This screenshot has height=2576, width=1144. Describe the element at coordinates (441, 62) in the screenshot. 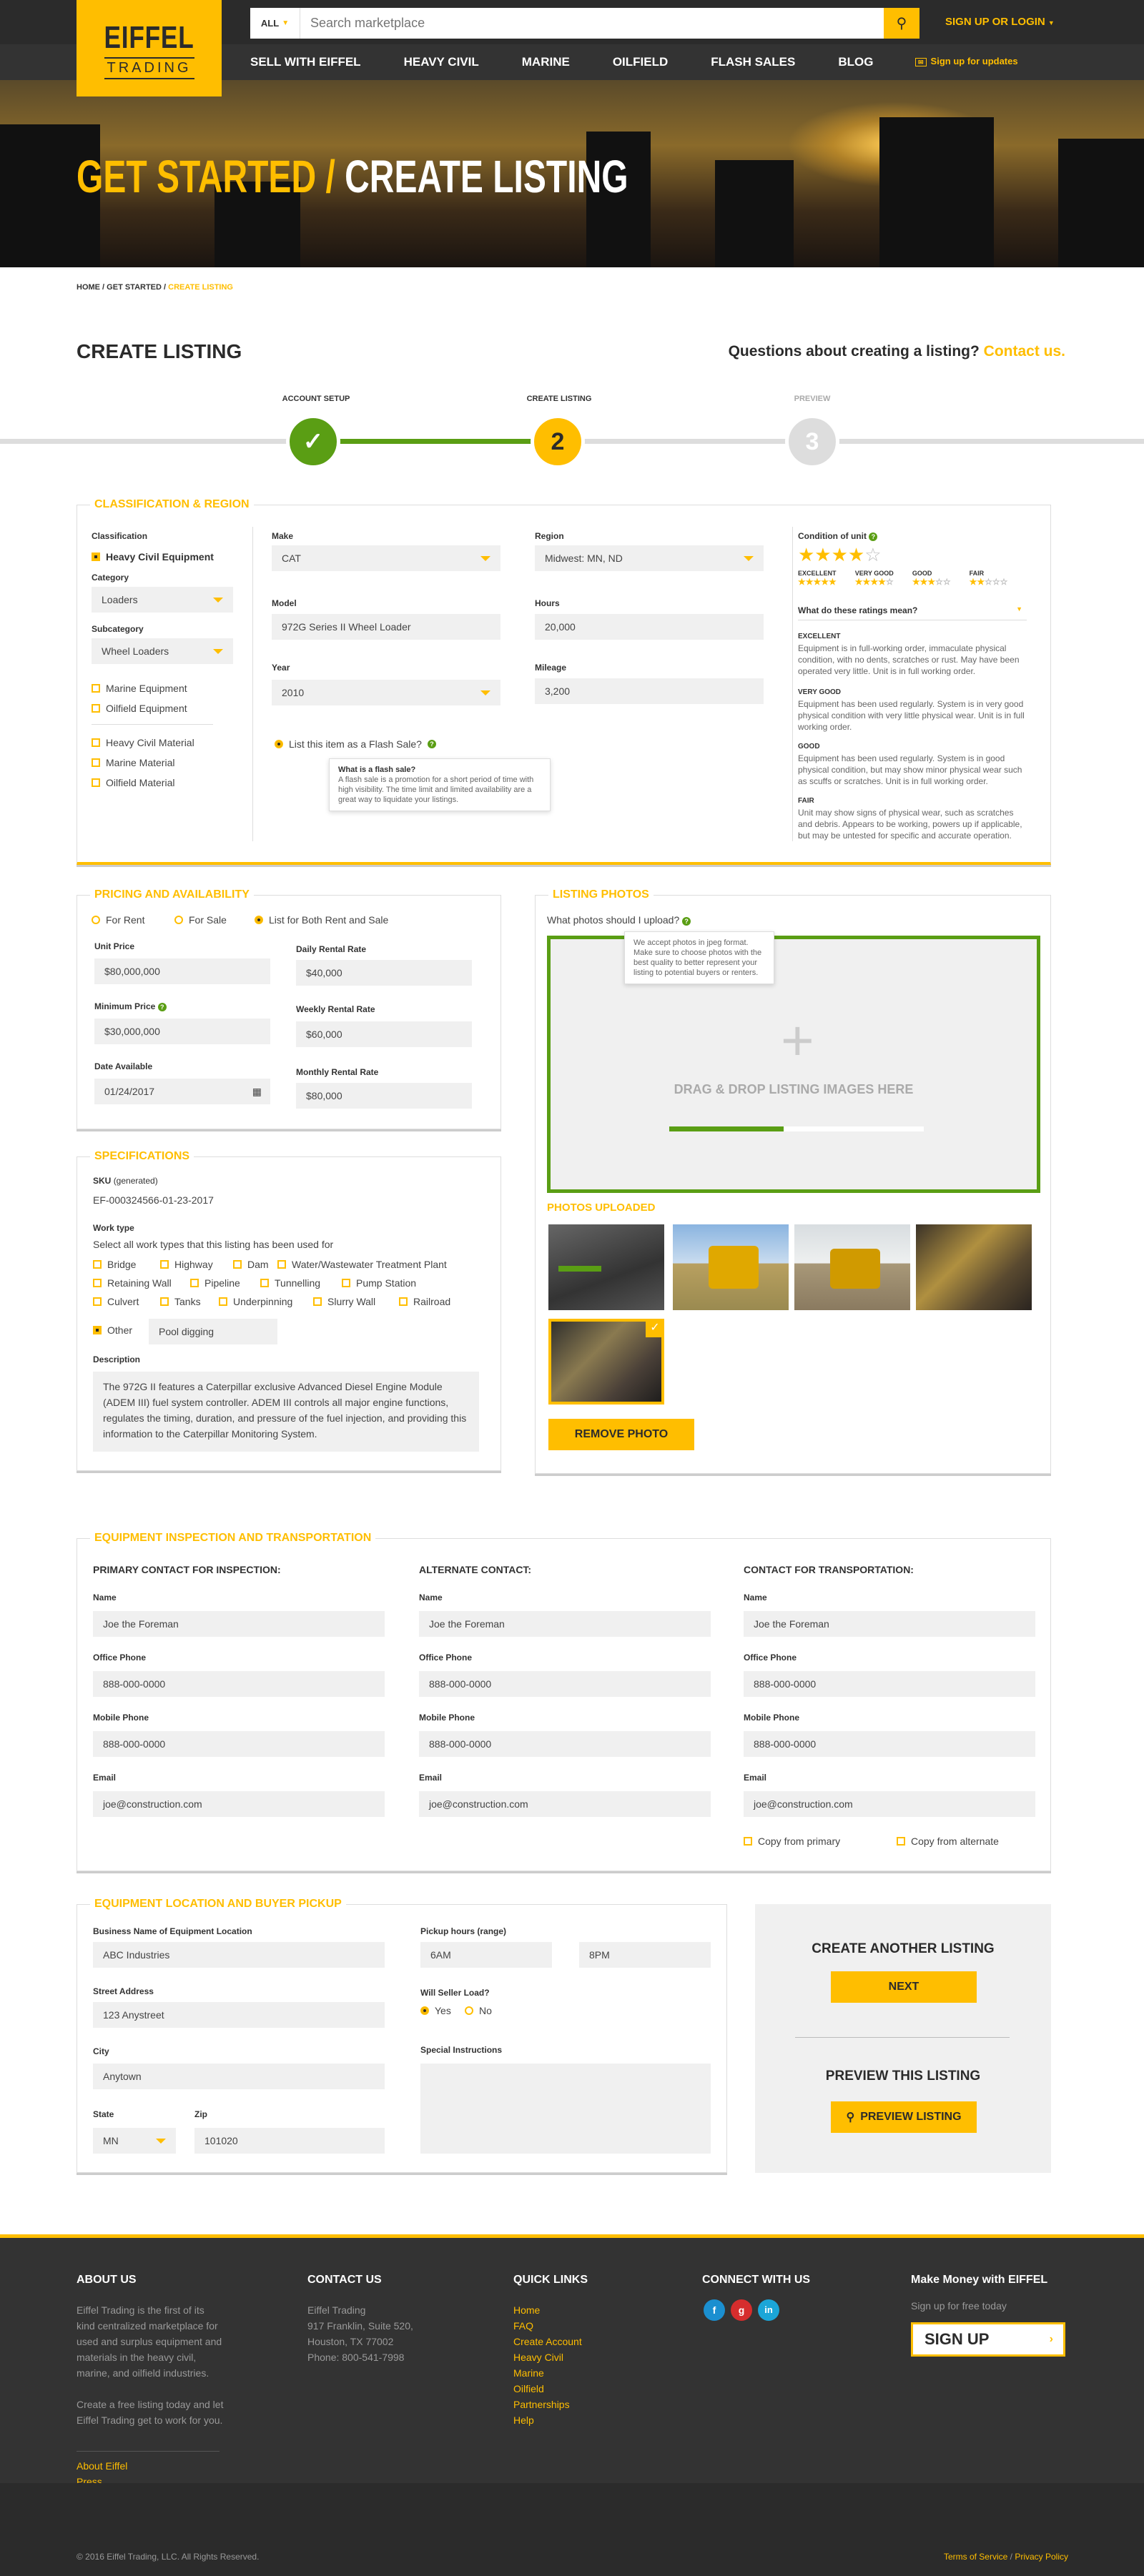

I see `nav-heavy-civil: HEAVY CIVIL` at that location.